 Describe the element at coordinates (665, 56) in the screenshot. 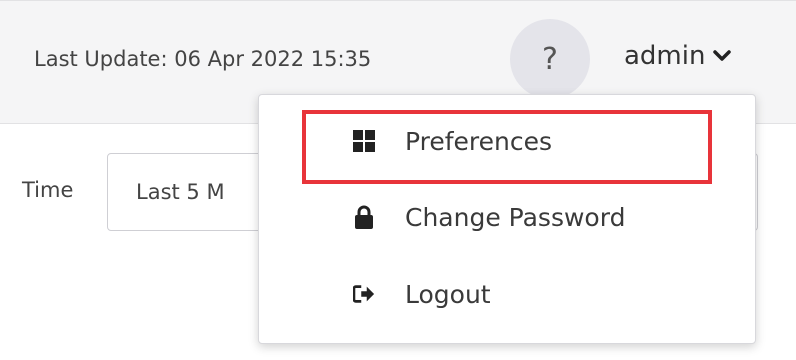

I see `user-name: admin` at that location.